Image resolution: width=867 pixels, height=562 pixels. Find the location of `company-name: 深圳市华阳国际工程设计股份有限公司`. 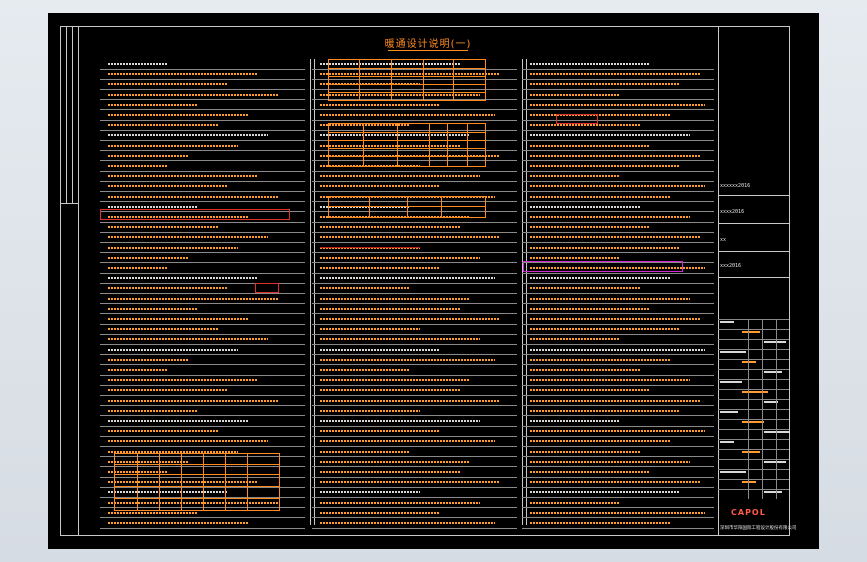

company-name: 深圳市华阳国际工程设计股份有限公司 is located at coordinates (758, 528).